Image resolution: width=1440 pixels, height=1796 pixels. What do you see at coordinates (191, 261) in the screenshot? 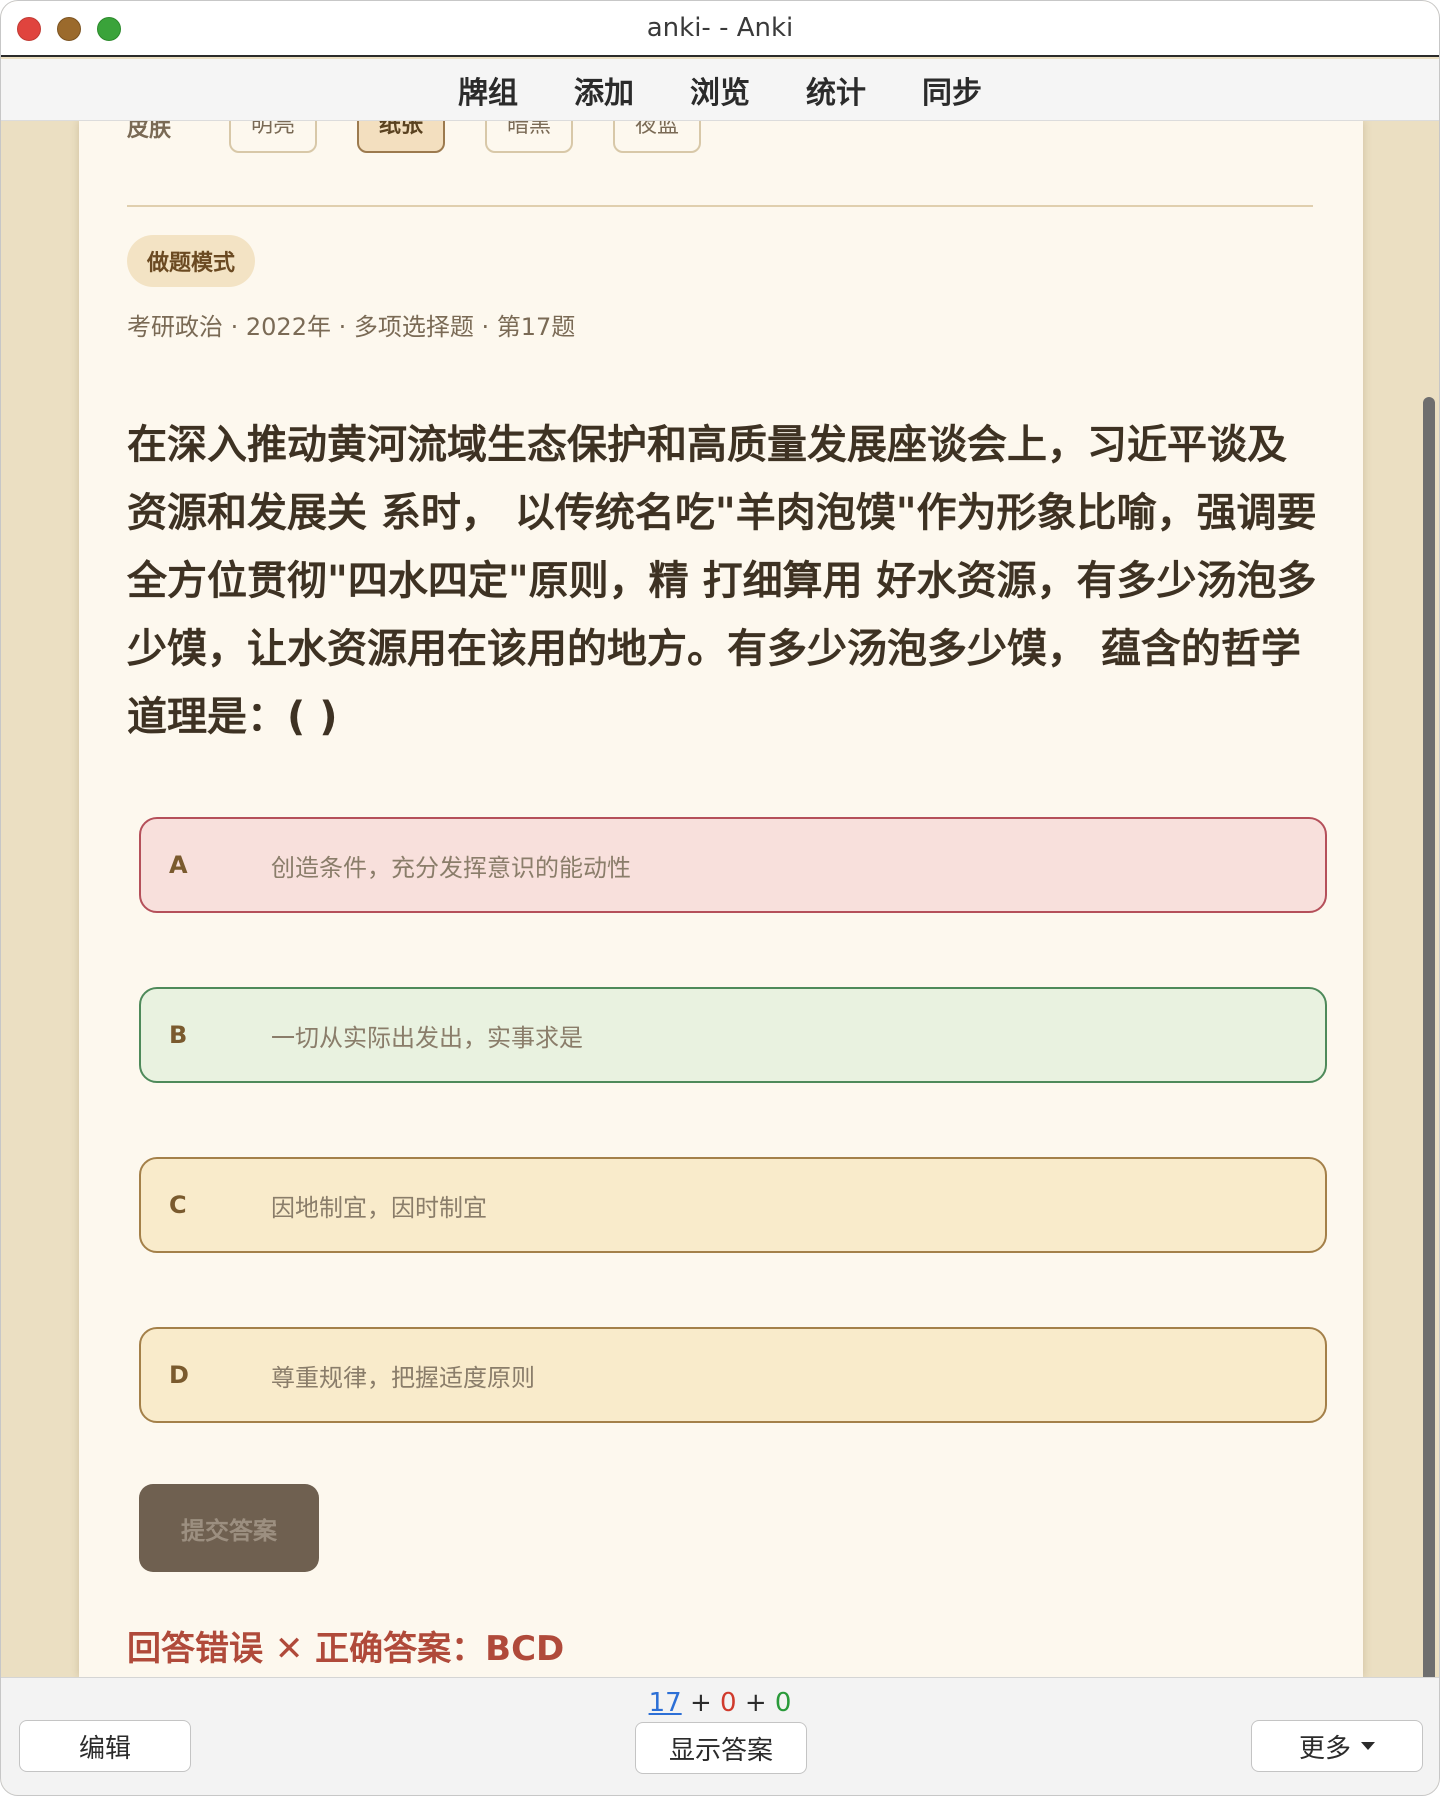
I see `mode-badge: 做题模式` at bounding box center [191, 261].